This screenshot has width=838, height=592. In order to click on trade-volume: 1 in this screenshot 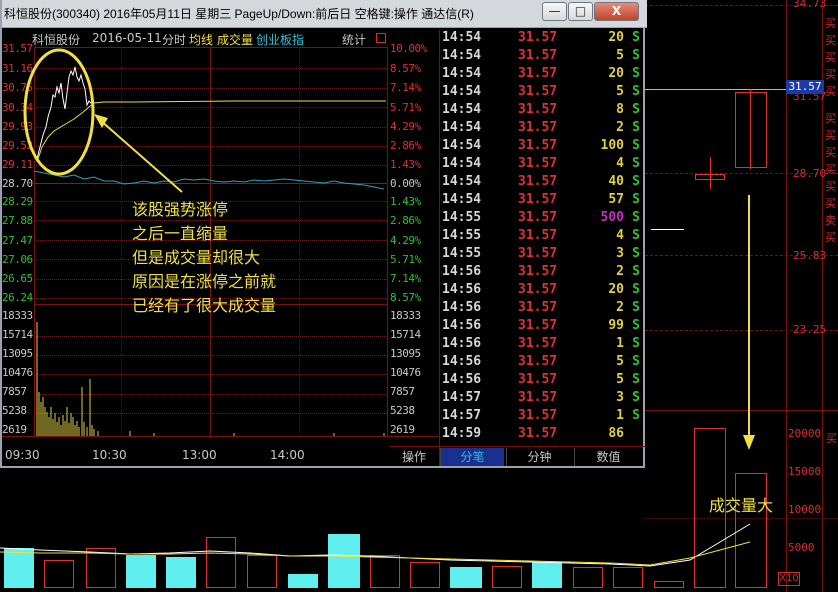, I will do `click(620, 343)`.